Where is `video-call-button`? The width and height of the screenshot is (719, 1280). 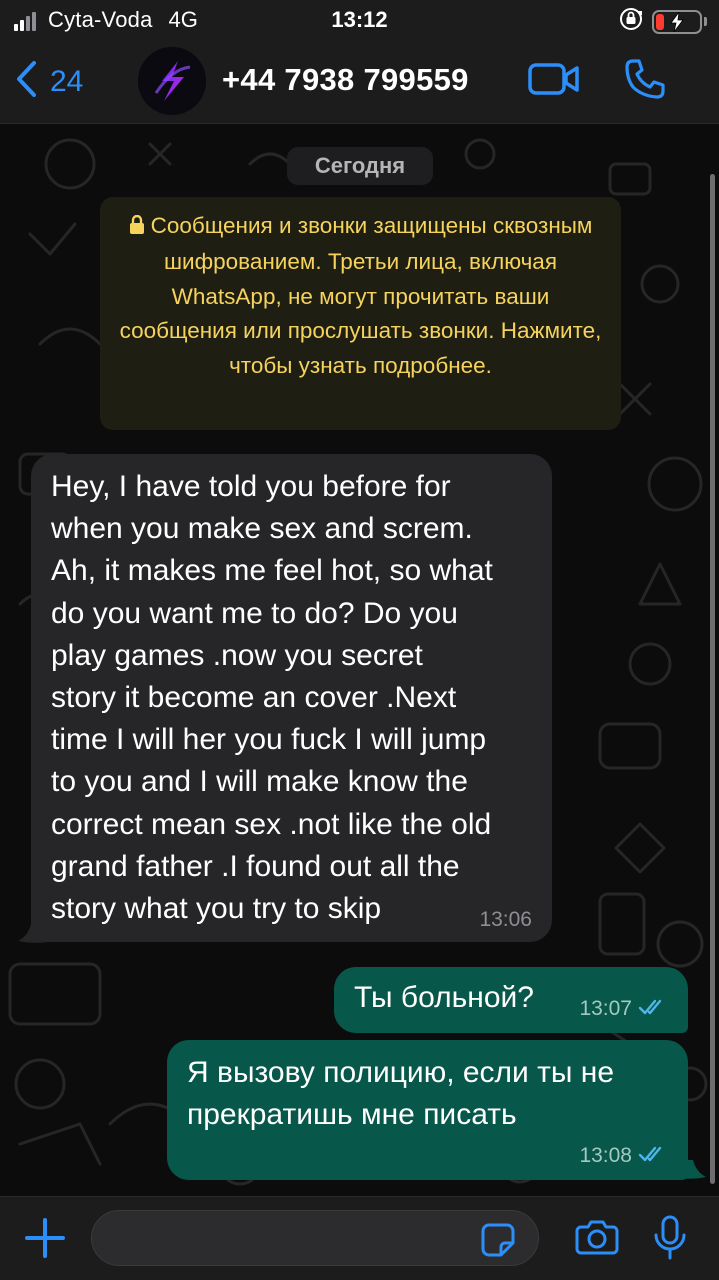
video-call-button is located at coordinates (554, 81).